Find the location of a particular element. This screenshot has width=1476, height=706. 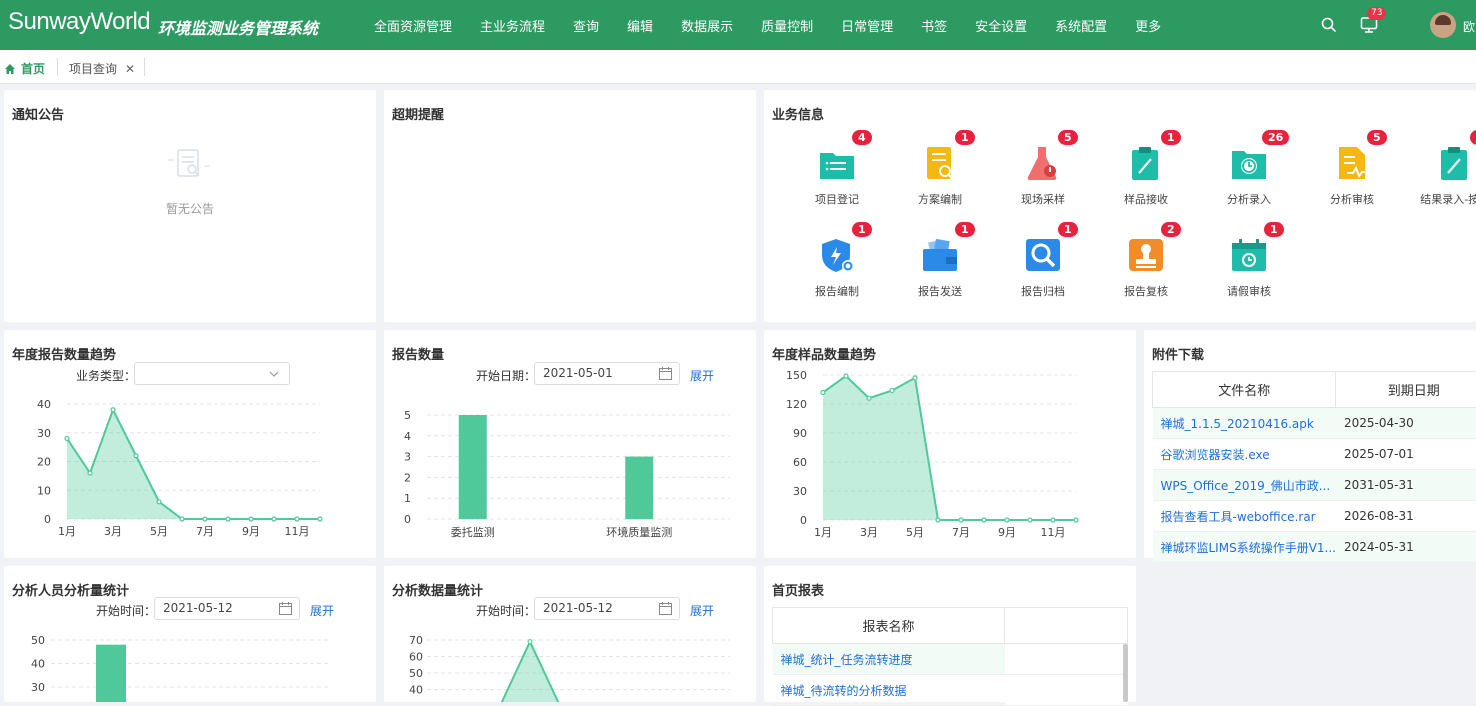

menu-item: 书签 is located at coordinates (934, 25).